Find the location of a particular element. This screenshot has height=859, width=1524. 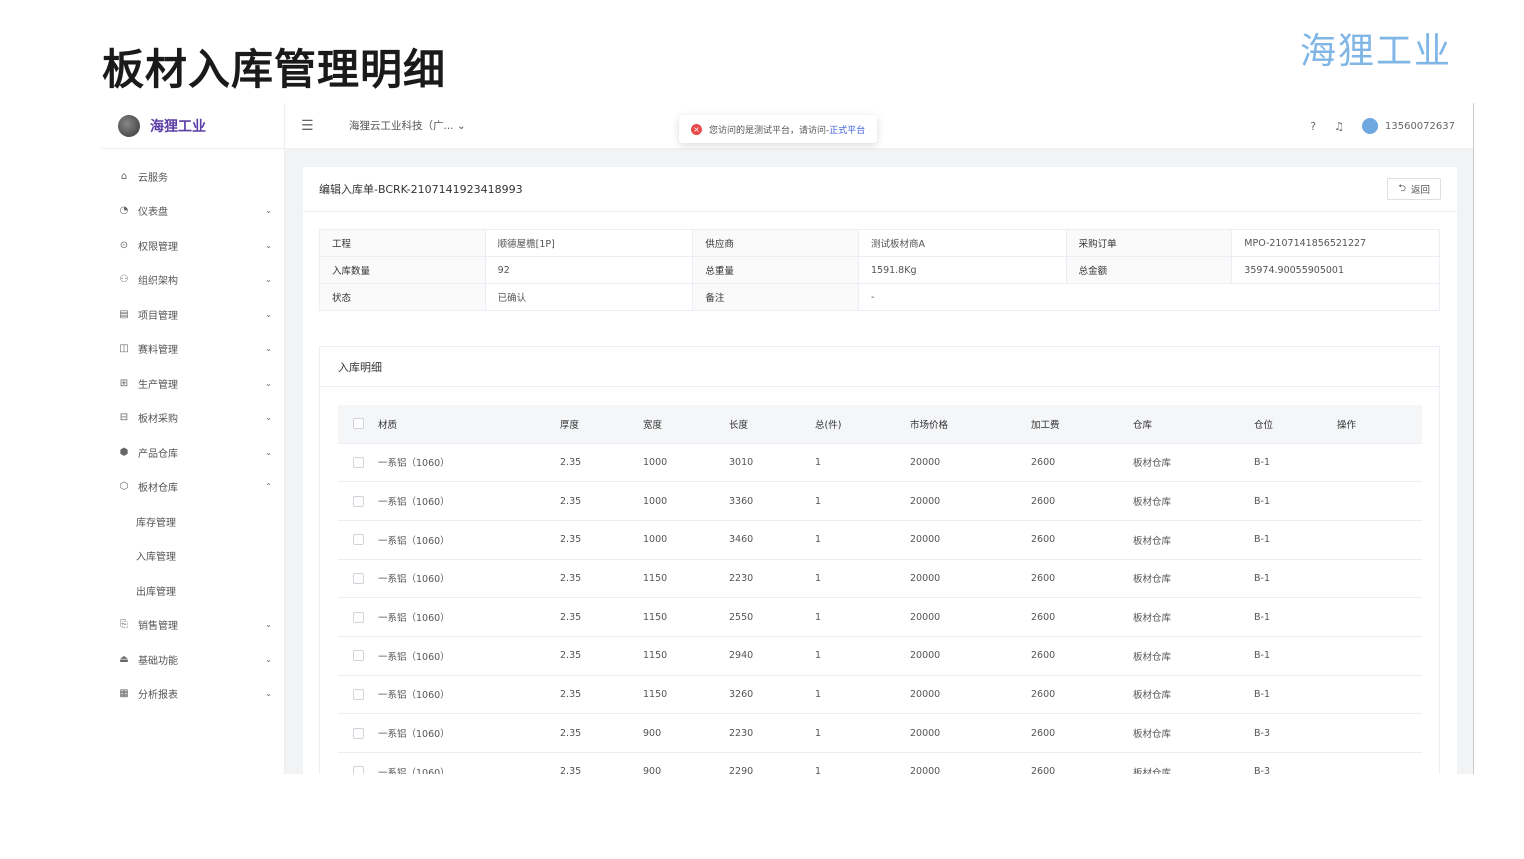

info-key: 备注 is located at coordinates (775, 297).